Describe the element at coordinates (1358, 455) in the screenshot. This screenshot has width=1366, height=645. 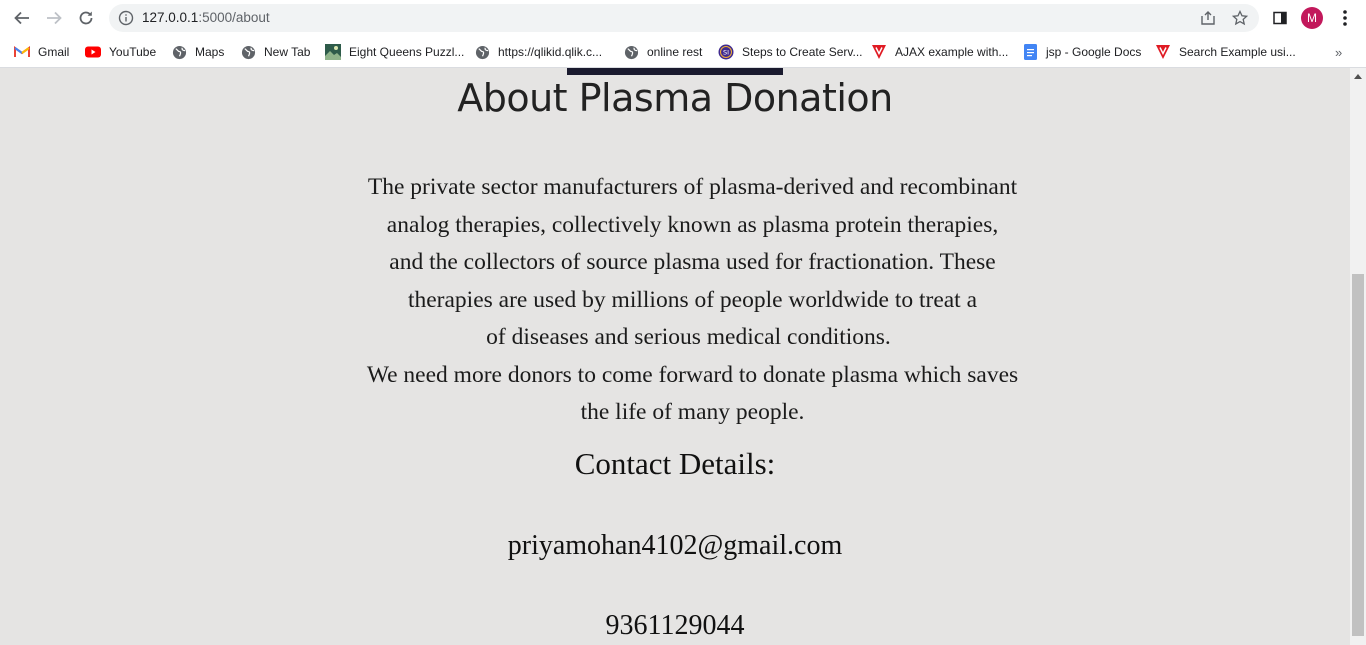
I see `scrollbar-thumb` at that location.